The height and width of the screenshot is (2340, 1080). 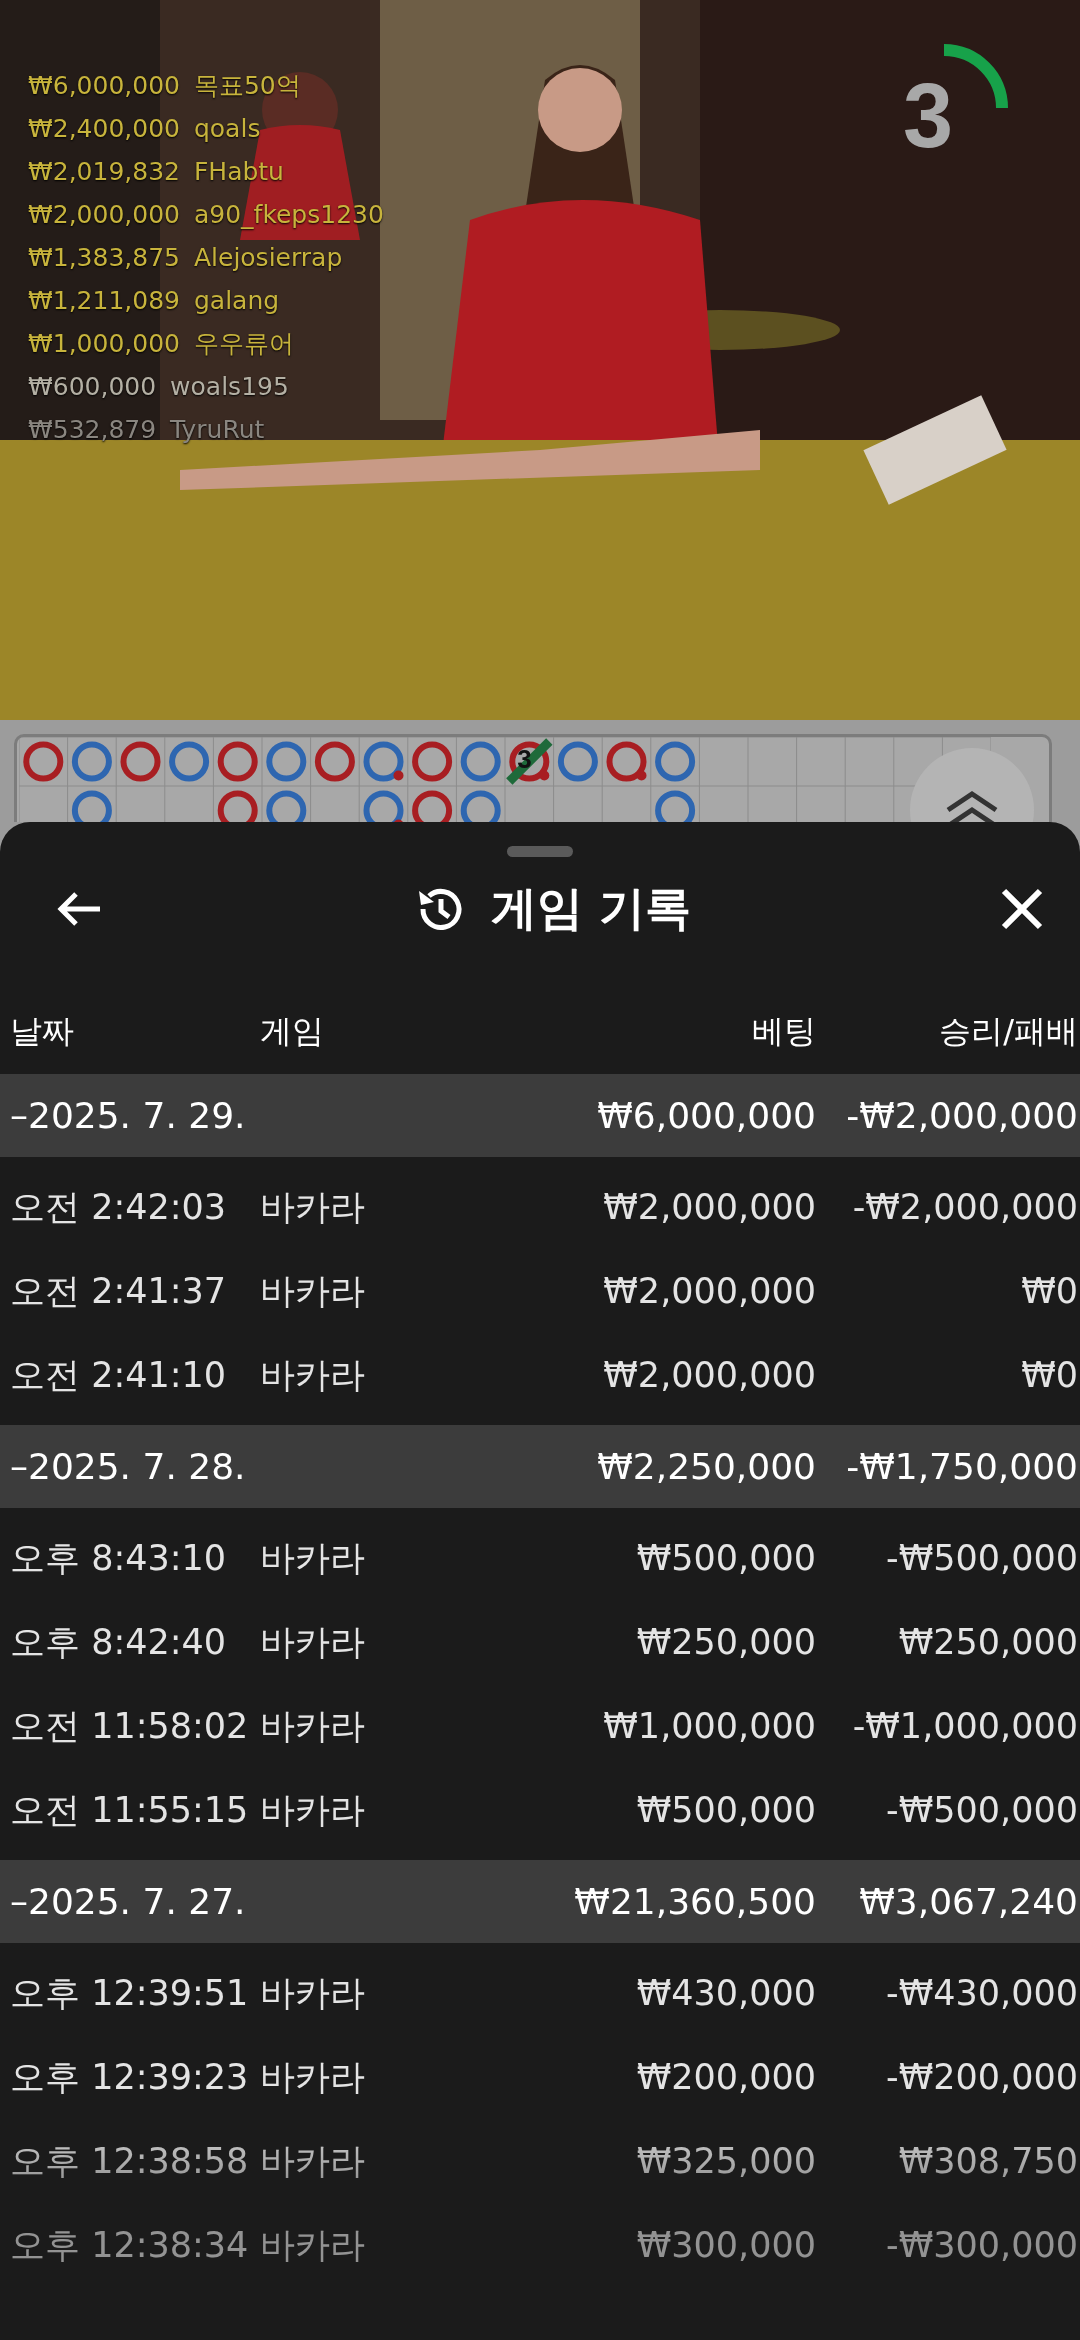 What do you see at coordinates (128, 1901) in the screenshot?
I see `group-date: –2025. 7. 27.` at bounding box center [128, 1901].